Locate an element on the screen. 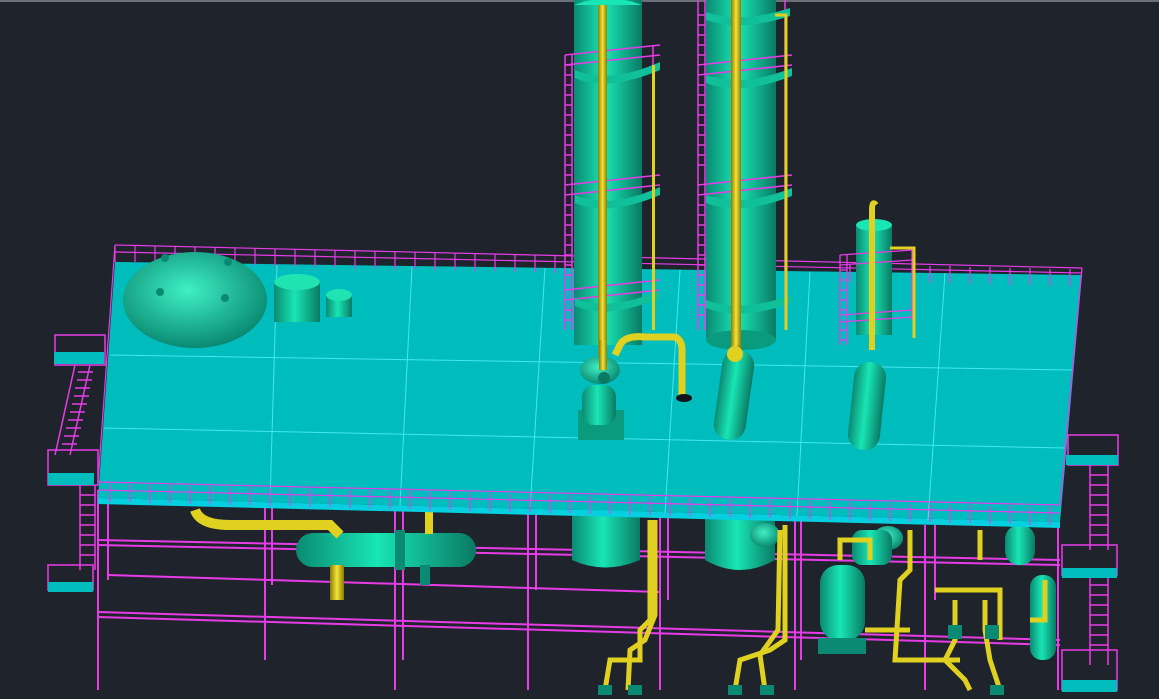  left-staircase is located at coordinates (76, 462).